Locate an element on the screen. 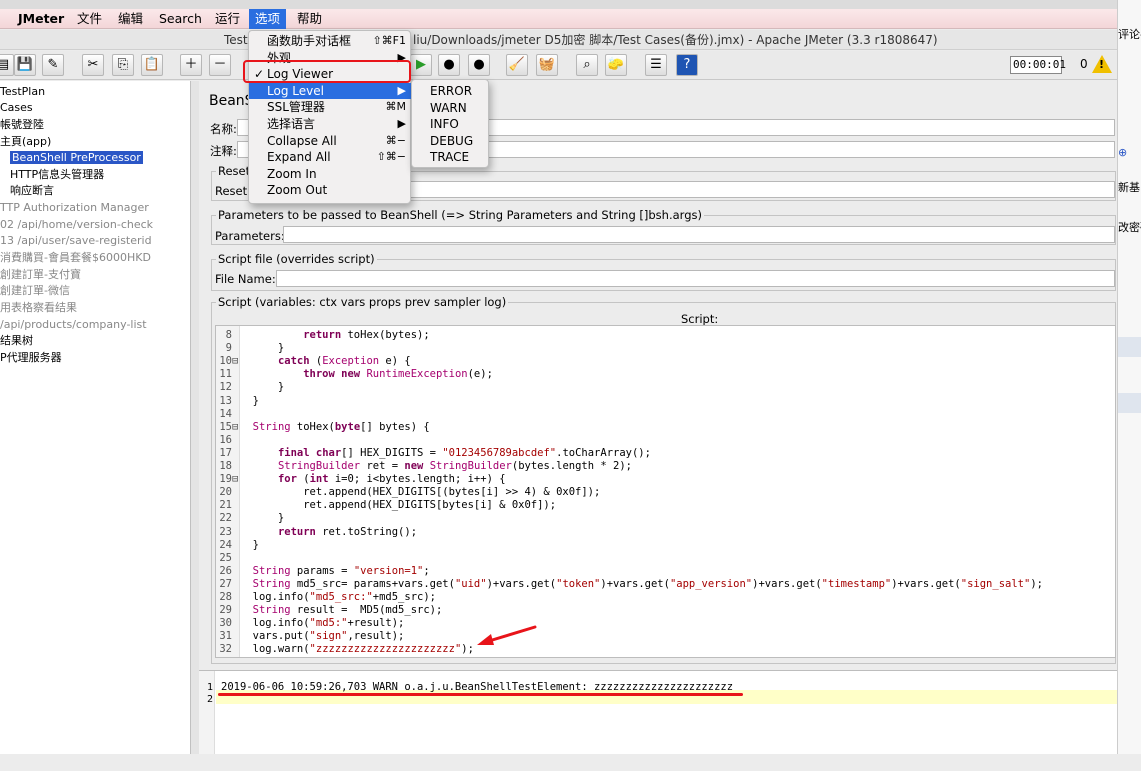  tree-item: P代理服务器 is located at coordinates (31, 358).